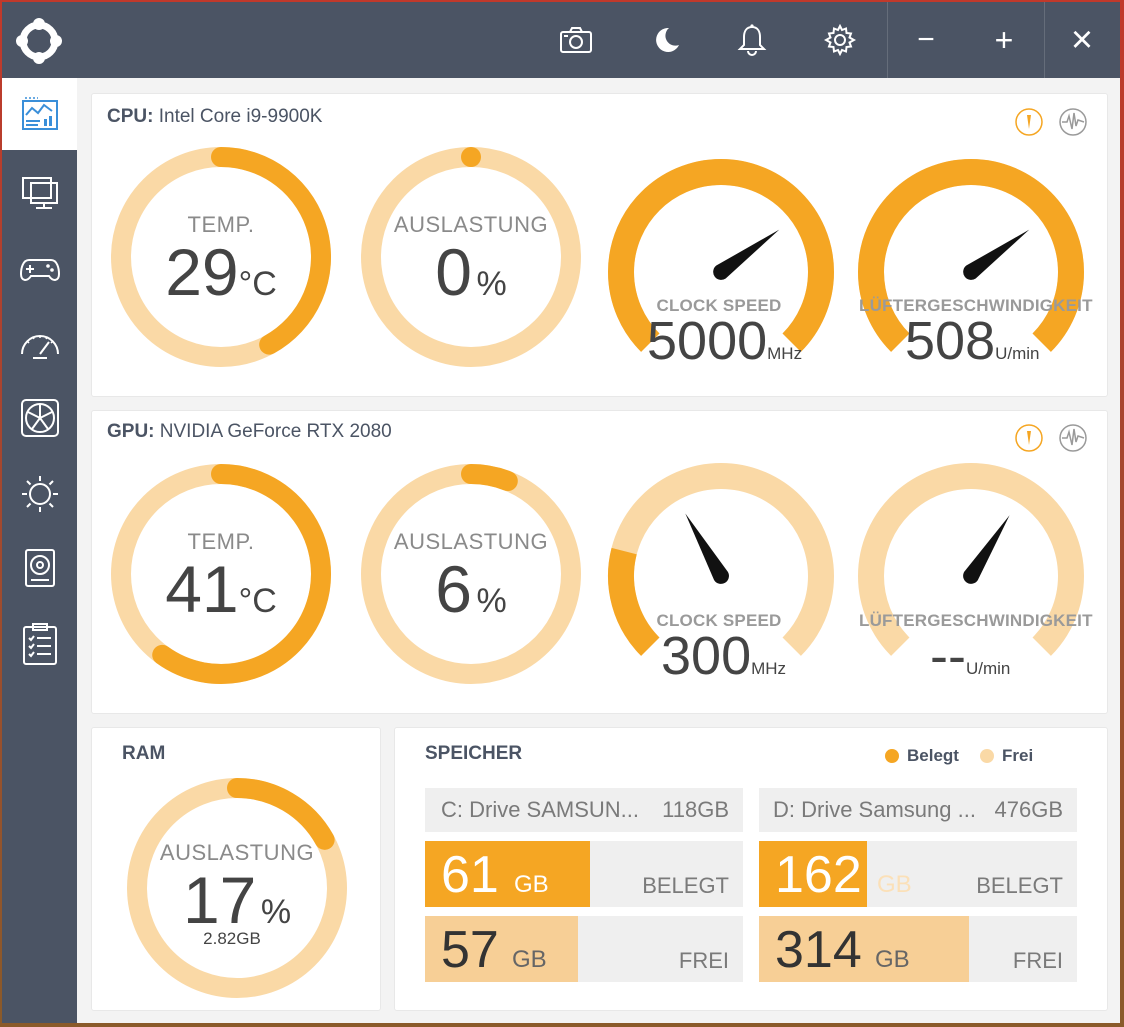  What do you see at coordinates (219, 900) in the screenshot?
I see `ram-number: 17` at bounding box center [219, 900].